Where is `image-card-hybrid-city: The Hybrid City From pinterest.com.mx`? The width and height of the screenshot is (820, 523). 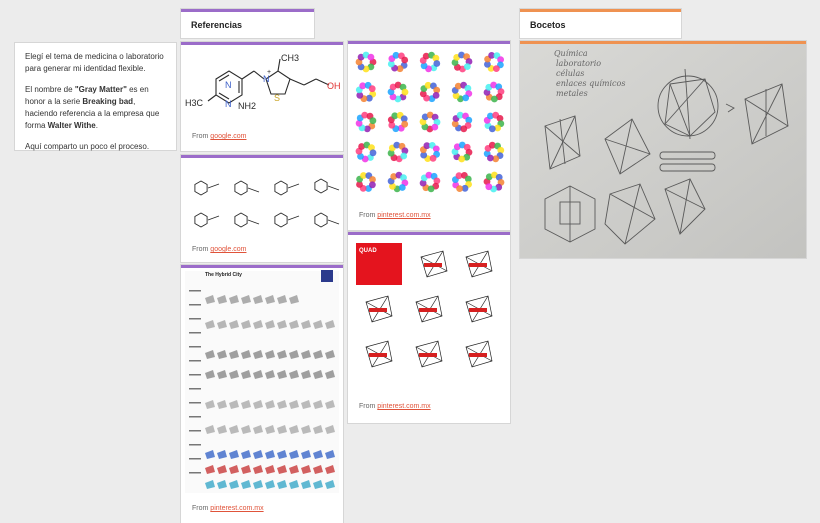 image-card-hybrid-city: The Hybrid City From pinterest.com.mx is located at coordinates (262, 394).